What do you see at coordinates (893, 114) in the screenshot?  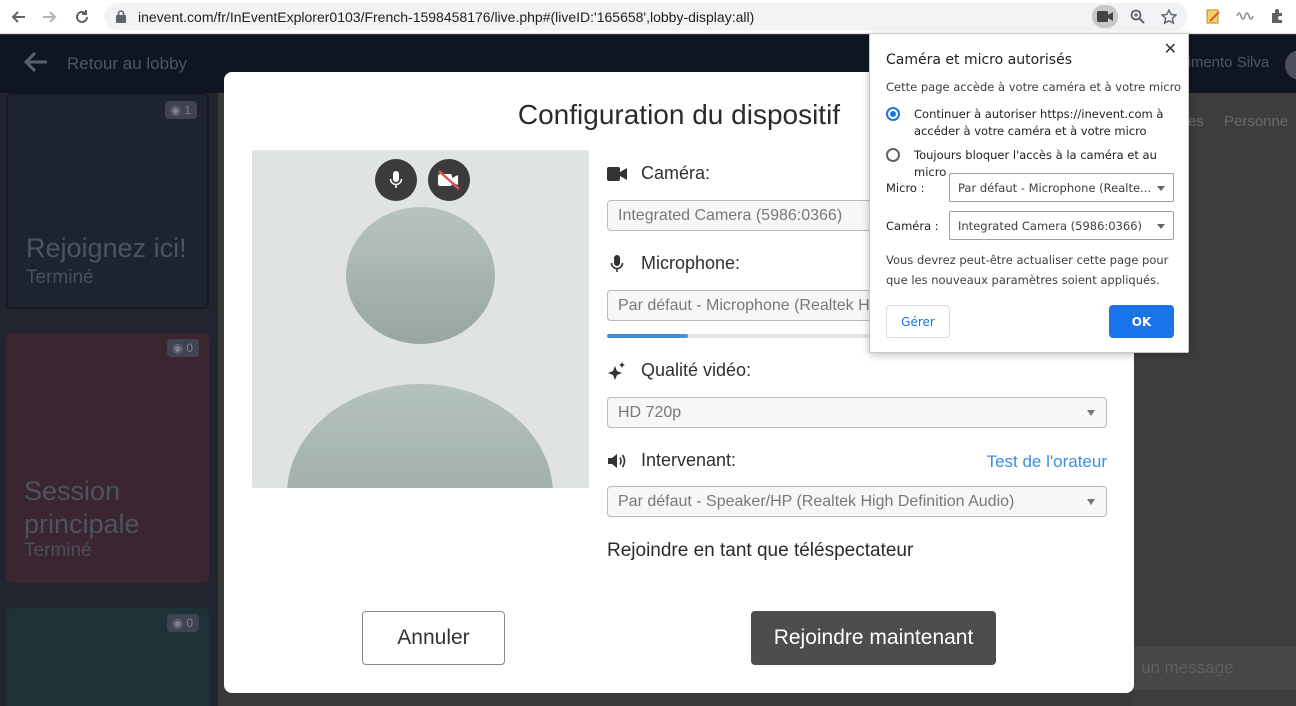 I see `radio-selected` at bounding box center [893, 114].